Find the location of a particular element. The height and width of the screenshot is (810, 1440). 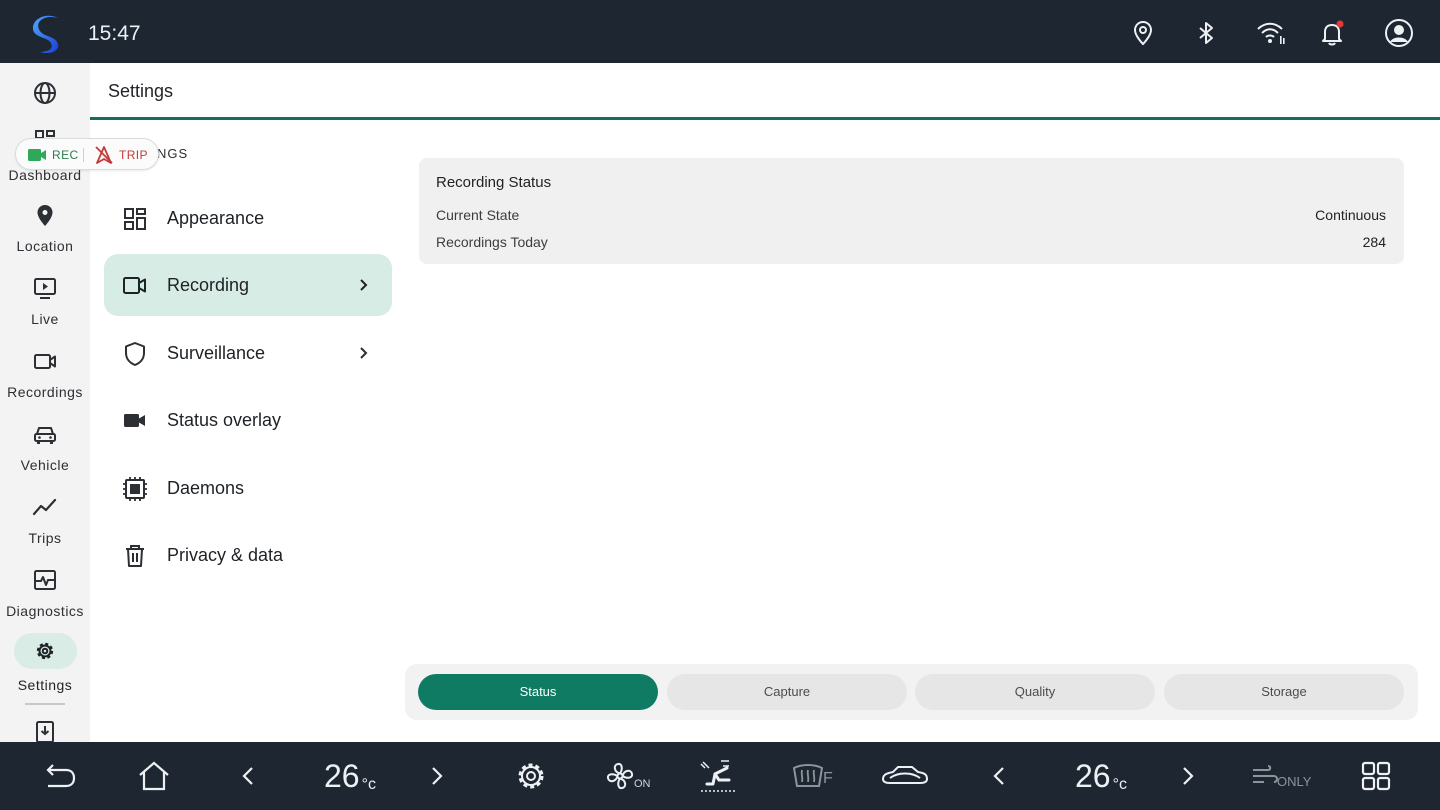

shield-icon is located at coordinates (135, 354).